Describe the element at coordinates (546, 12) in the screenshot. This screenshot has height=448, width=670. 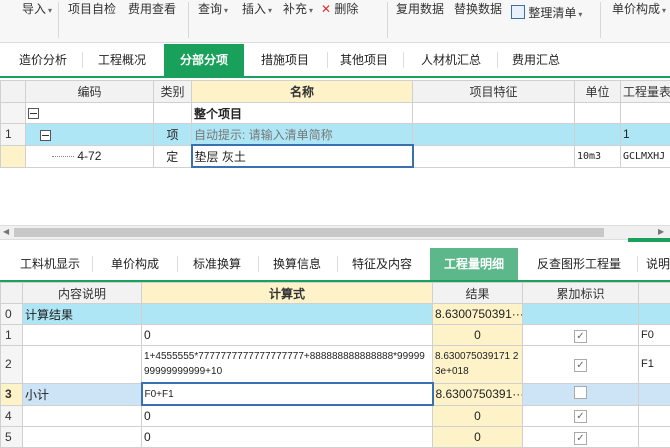
I see `organize-list-button: 整理清单▾` at that location.